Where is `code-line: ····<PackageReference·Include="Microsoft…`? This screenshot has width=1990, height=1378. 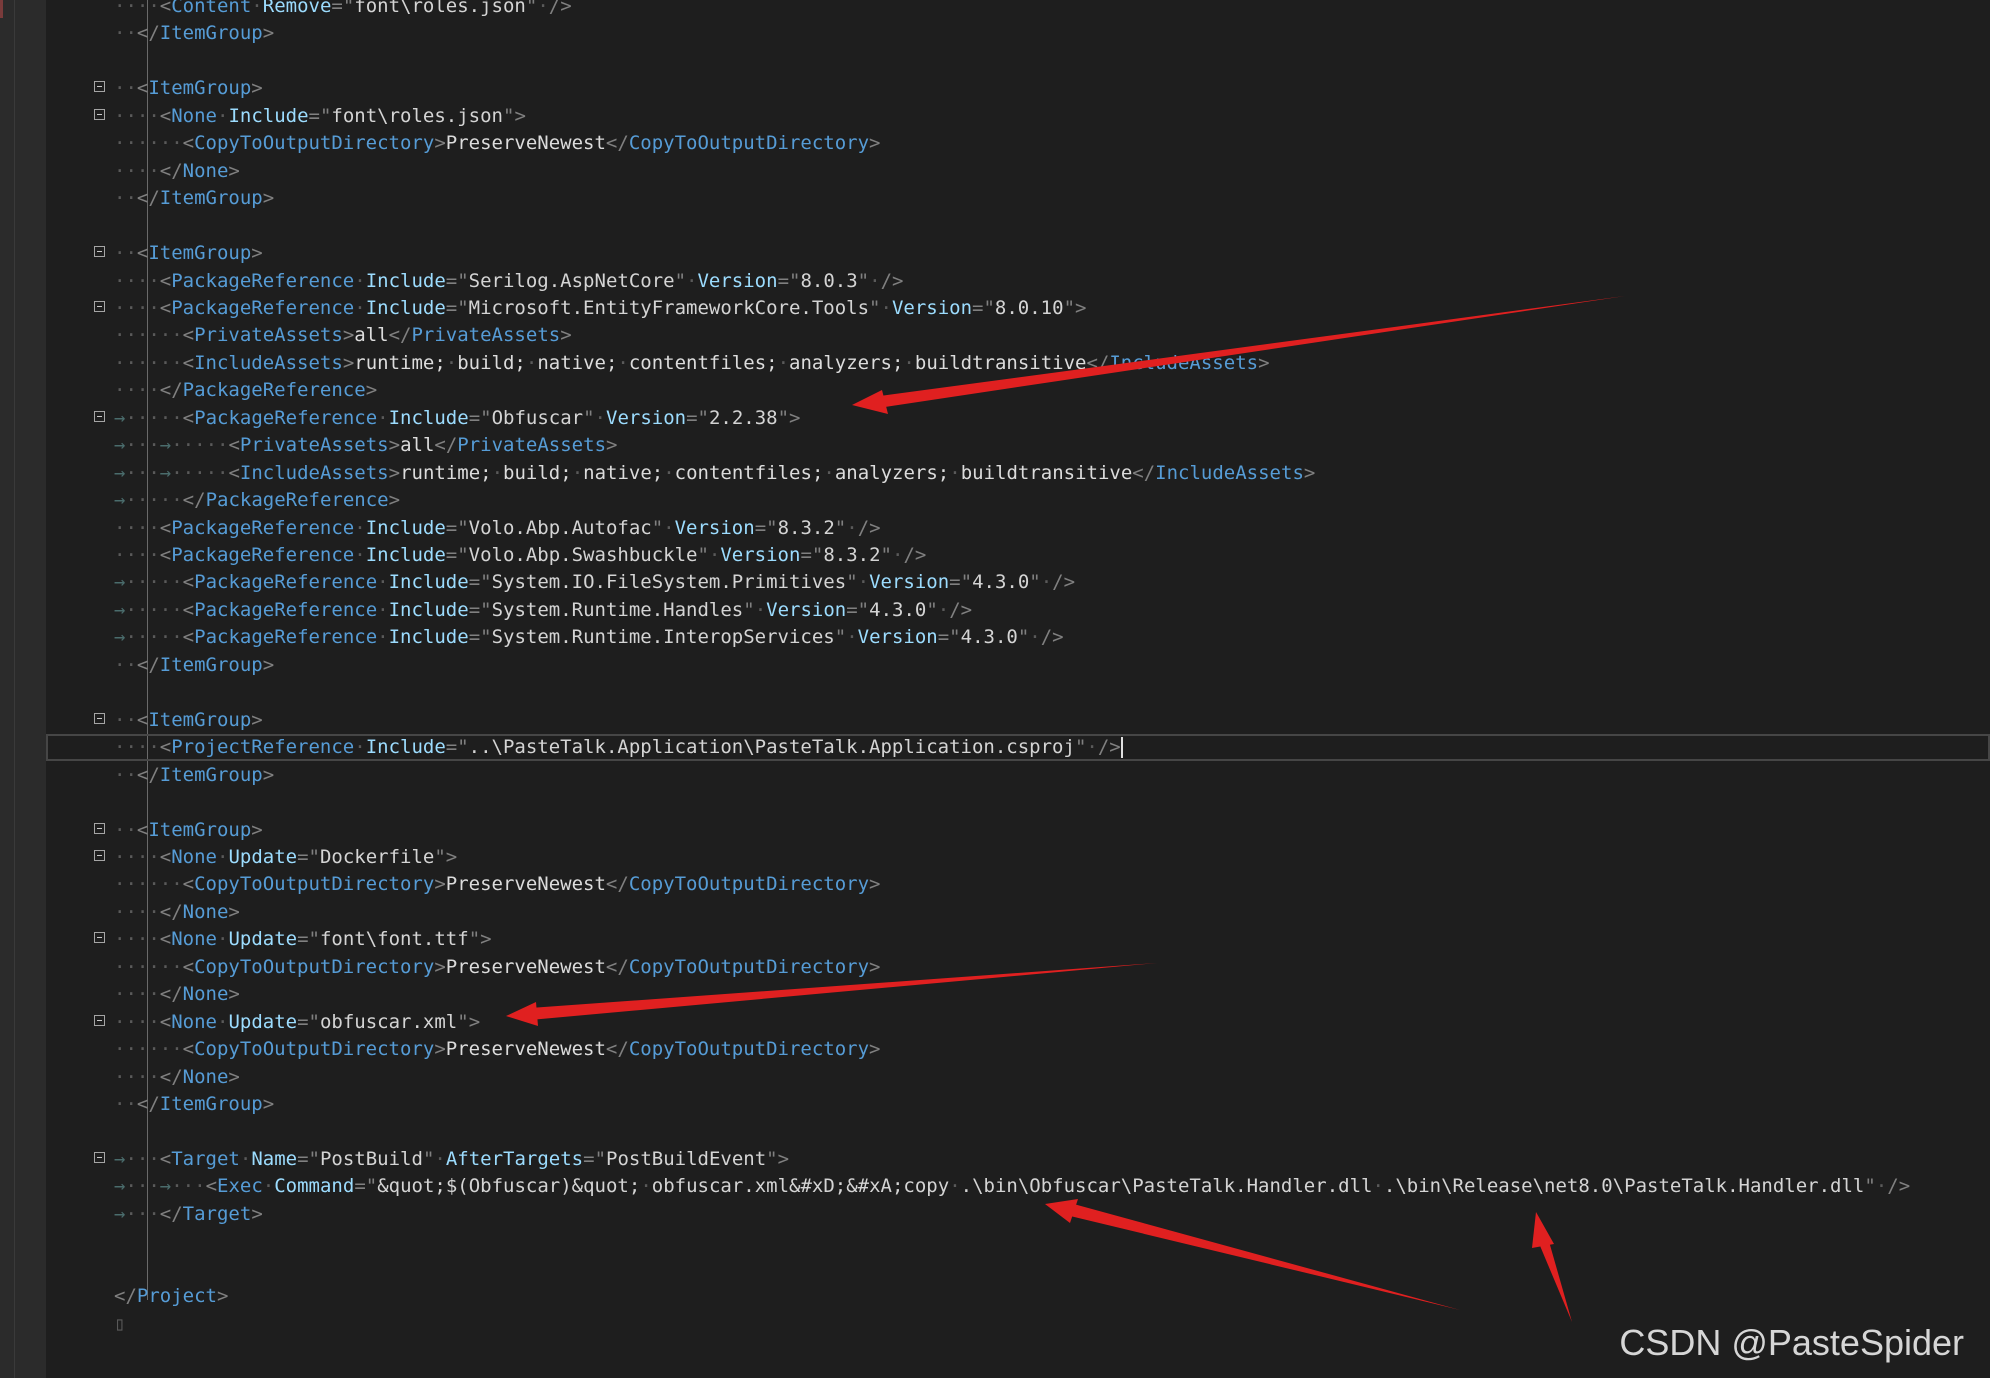 code-line: ····<PackageReference·Include="Microsoft… is located at coordinates (1018, 308).